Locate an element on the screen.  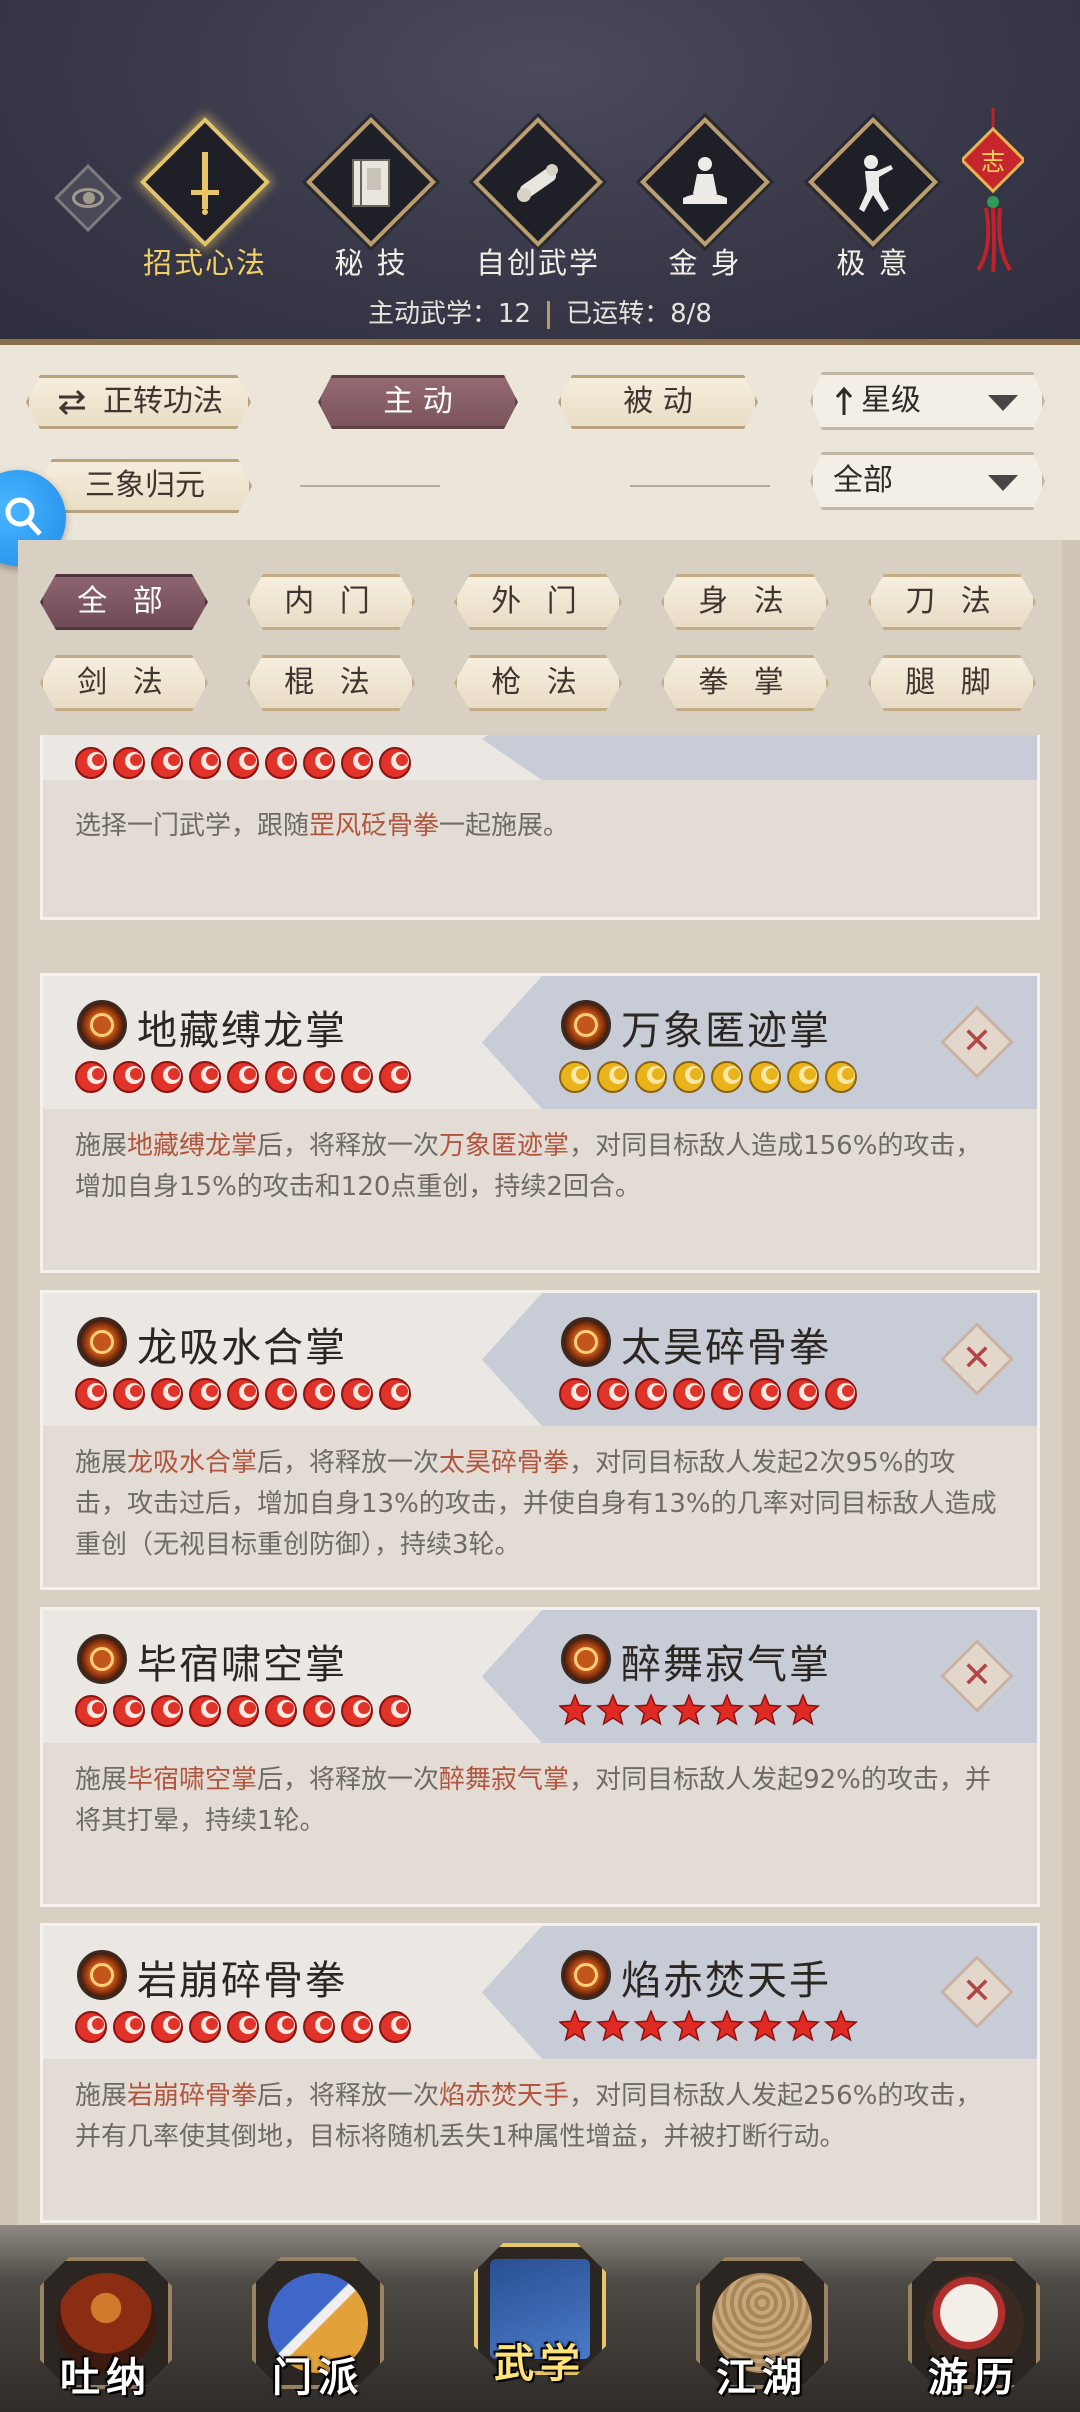
skill-name-highlight: 龙吸水合掌 is located at coordinates (192, 1463).